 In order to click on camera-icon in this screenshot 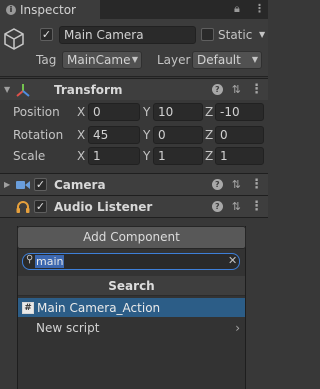, I will do `click(23, 185)`.